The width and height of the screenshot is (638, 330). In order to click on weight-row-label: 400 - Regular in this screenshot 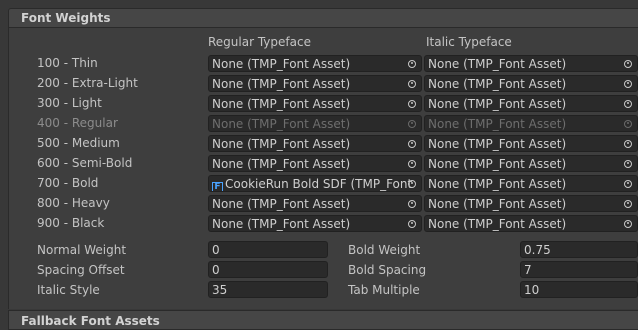, I will do `click(77, 123)`.